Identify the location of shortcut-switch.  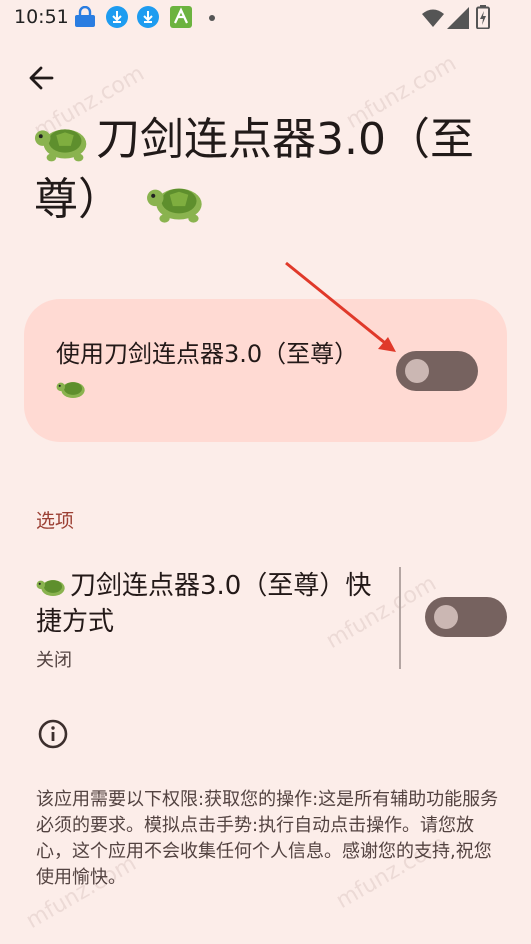
(466, 617).